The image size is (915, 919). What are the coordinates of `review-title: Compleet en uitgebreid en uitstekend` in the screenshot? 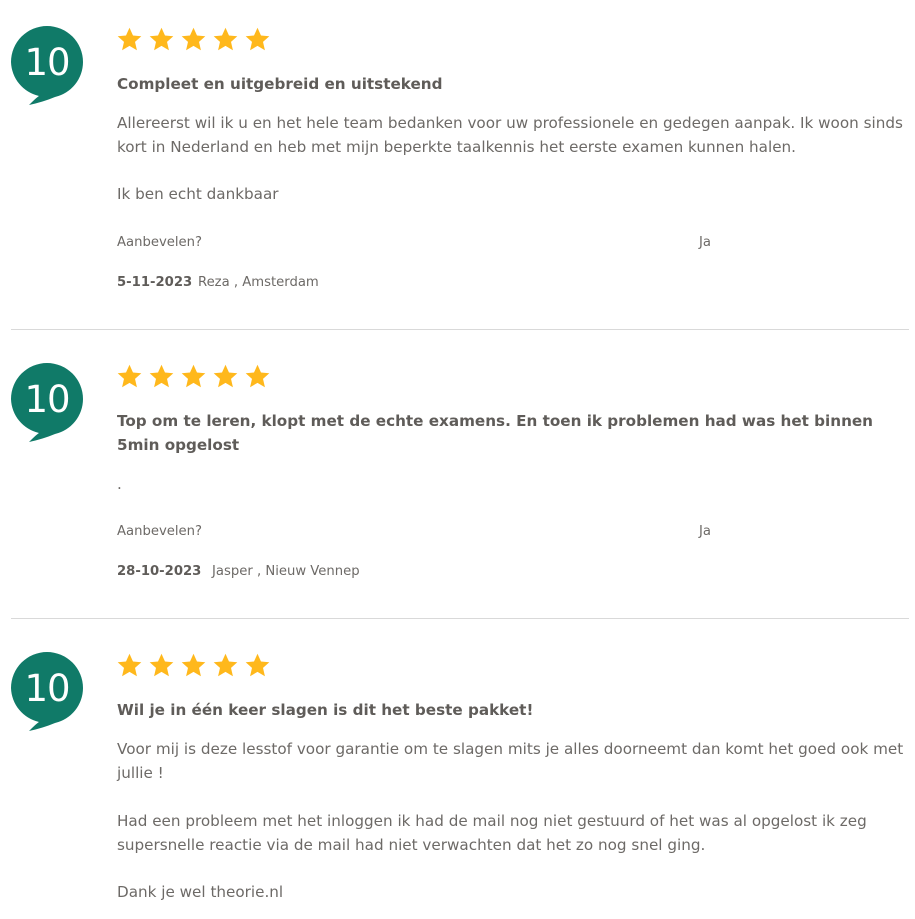 It's located at (280, 84).